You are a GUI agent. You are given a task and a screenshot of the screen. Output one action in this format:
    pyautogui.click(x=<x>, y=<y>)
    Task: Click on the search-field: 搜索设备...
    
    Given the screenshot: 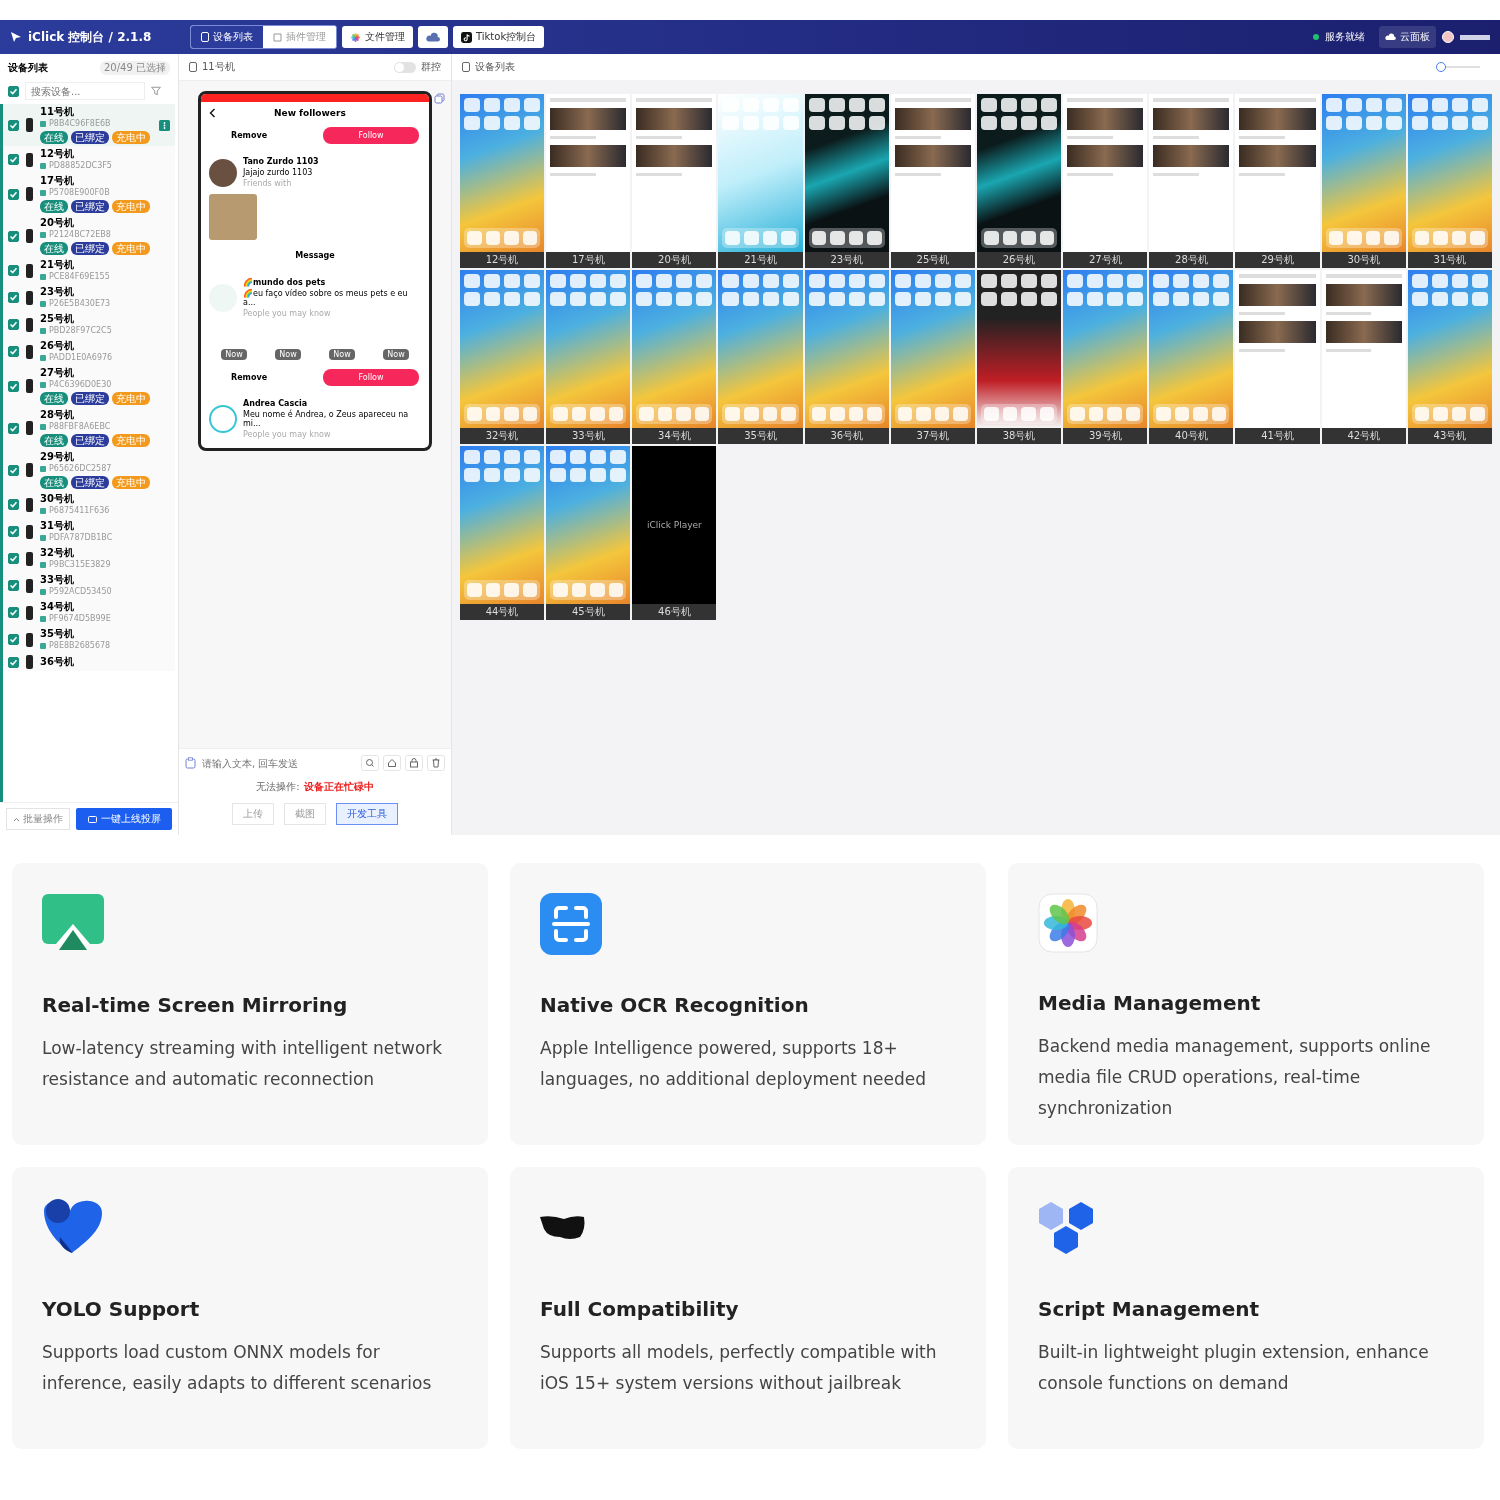 What is the action you would take?
    pyautogui.click(x=85, y=91)
    